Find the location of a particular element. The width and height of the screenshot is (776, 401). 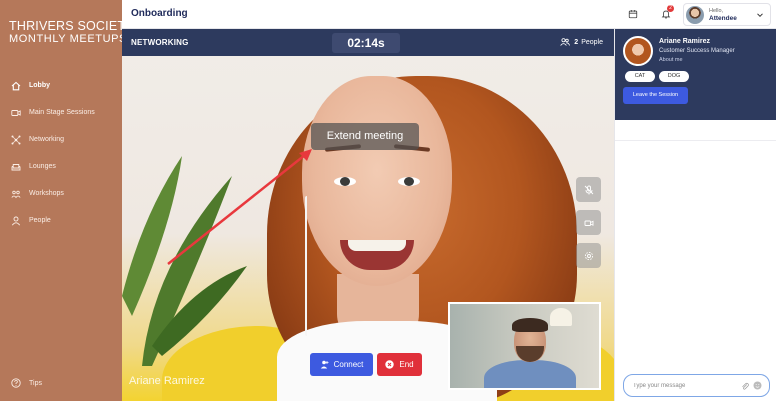

camera-icon is located at coordinates (588, 223).